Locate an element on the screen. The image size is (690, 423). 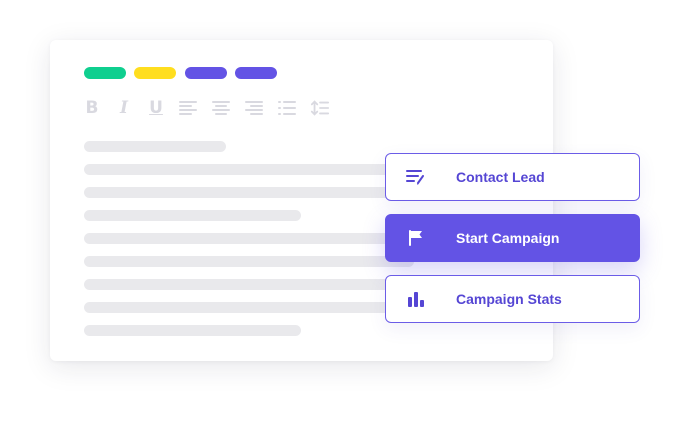
underline-icon: U is located at coordinates (156, 108).